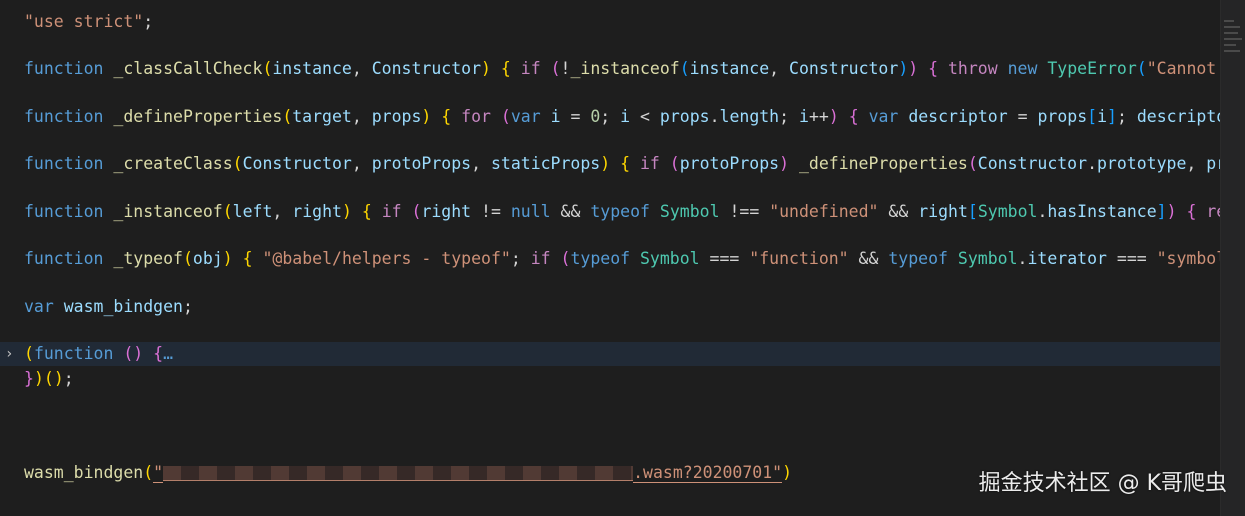 The image size is (1245, 516). Describe the element at coordinates (158, 473) in the screenshot. I see `token: "` at that location.